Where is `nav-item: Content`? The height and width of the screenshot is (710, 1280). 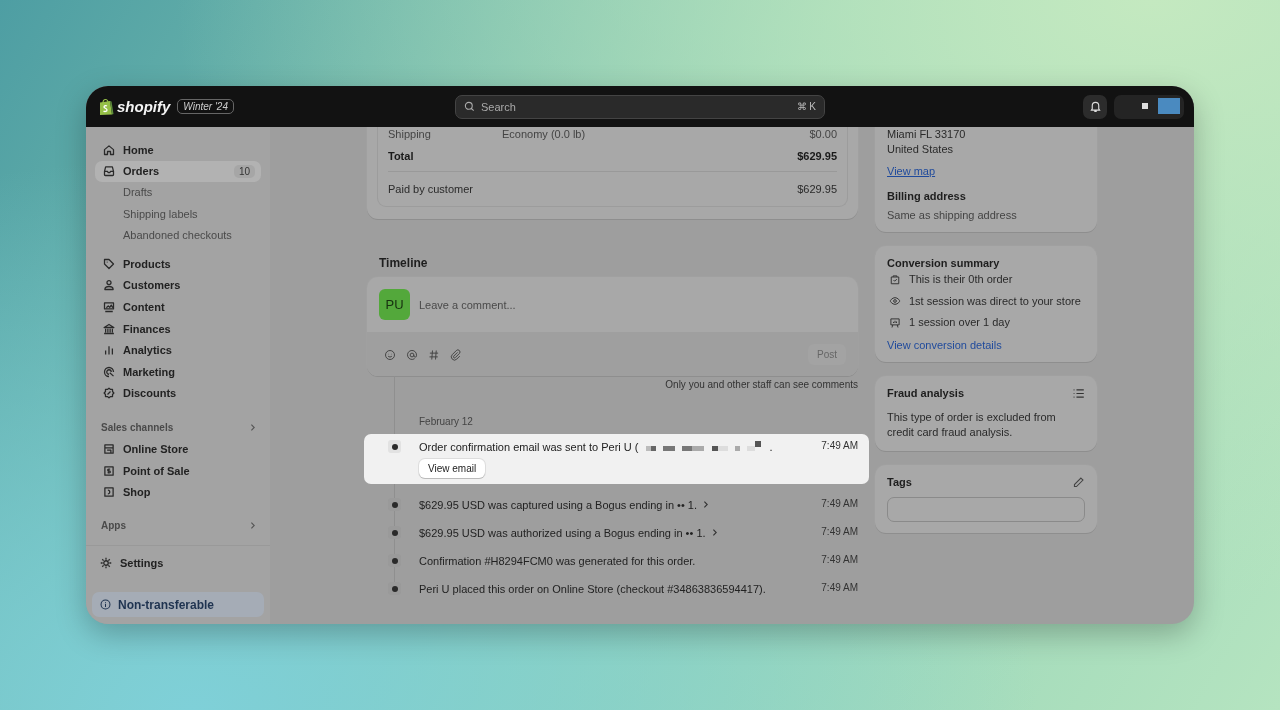
nav-item: Content is located at coordinates (178, 307).